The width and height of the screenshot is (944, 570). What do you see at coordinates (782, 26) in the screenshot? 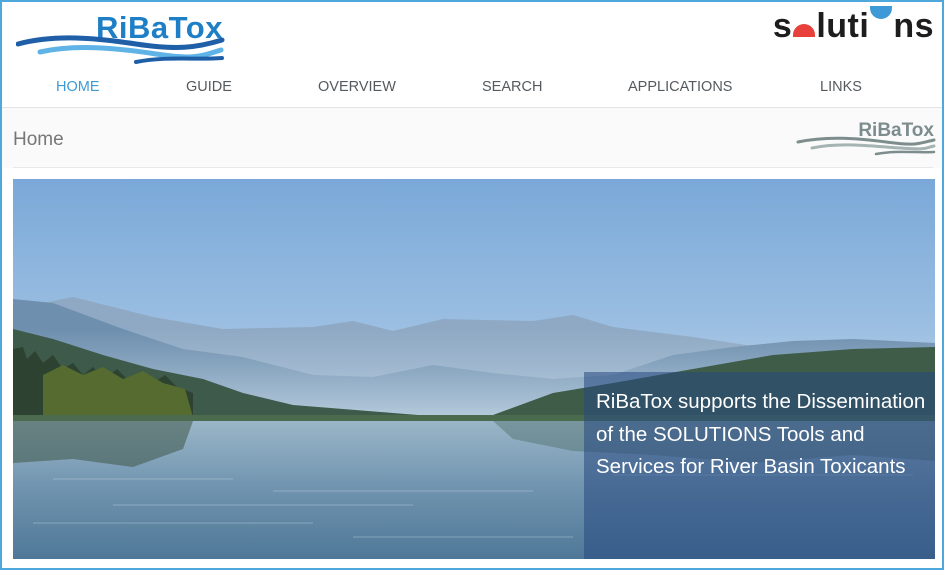
I see `solutions-wordmark-part: s` at bounding box center [782, 26].